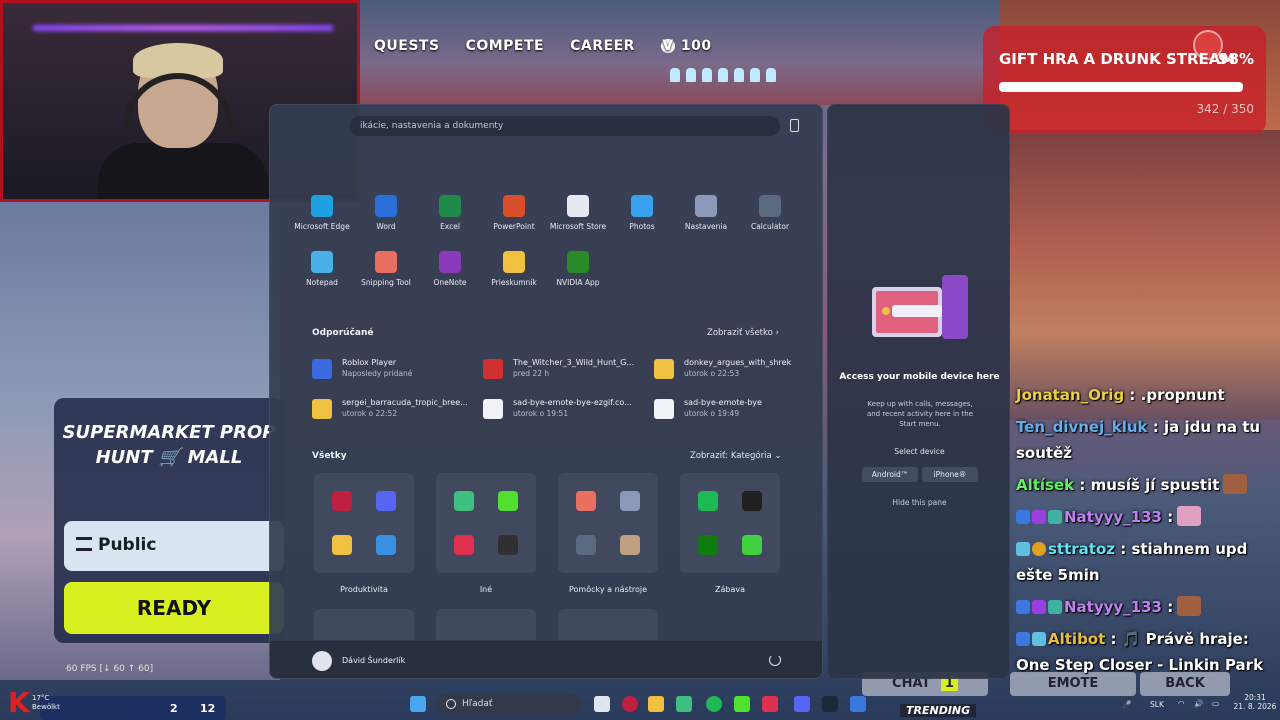  Describe the element at coordinates (602, 704) in the screenshot. I see `task-view-icon` at that location.